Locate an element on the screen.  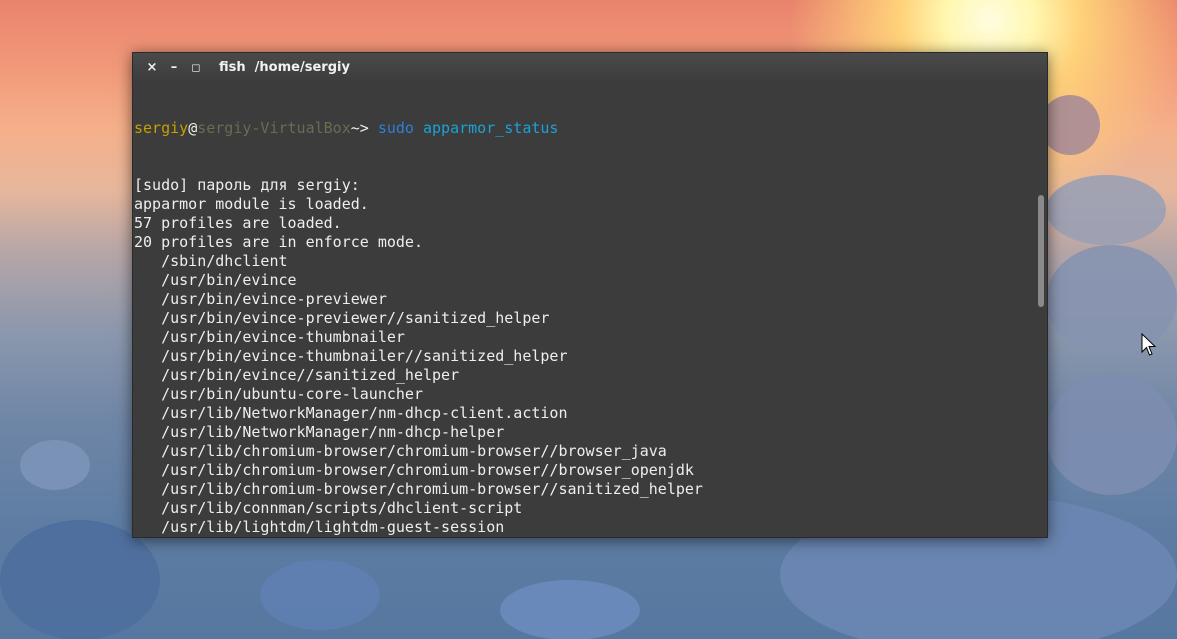
output-line: /usr/bin/evince-thumbnailer is located at coordinates (269, 337).